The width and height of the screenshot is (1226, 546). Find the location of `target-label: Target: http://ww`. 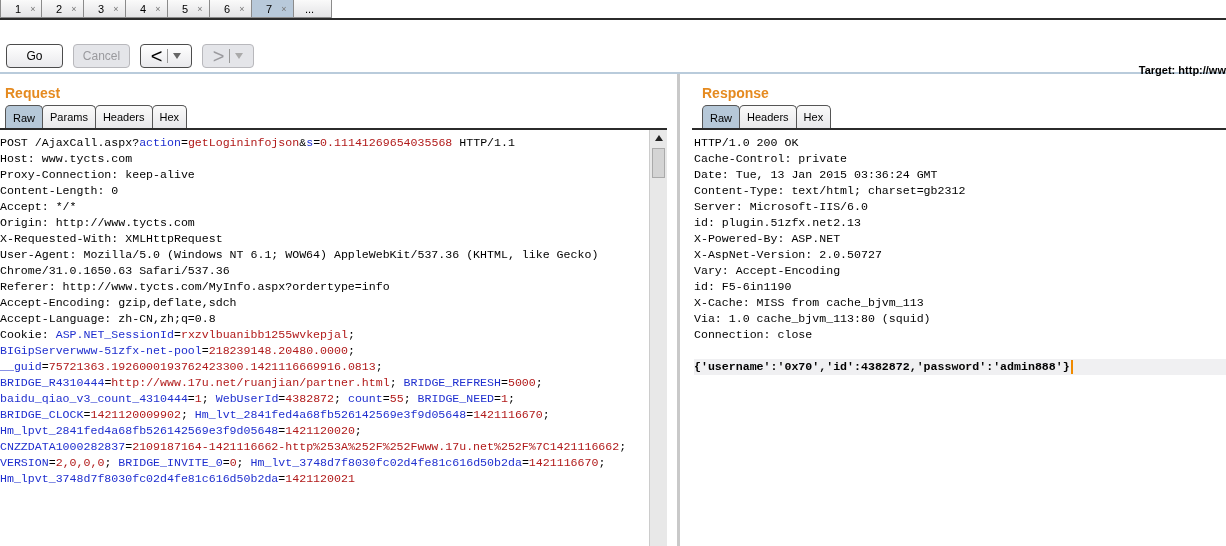

target-label: Target: http://ww is located at coordinates (1182, 70).